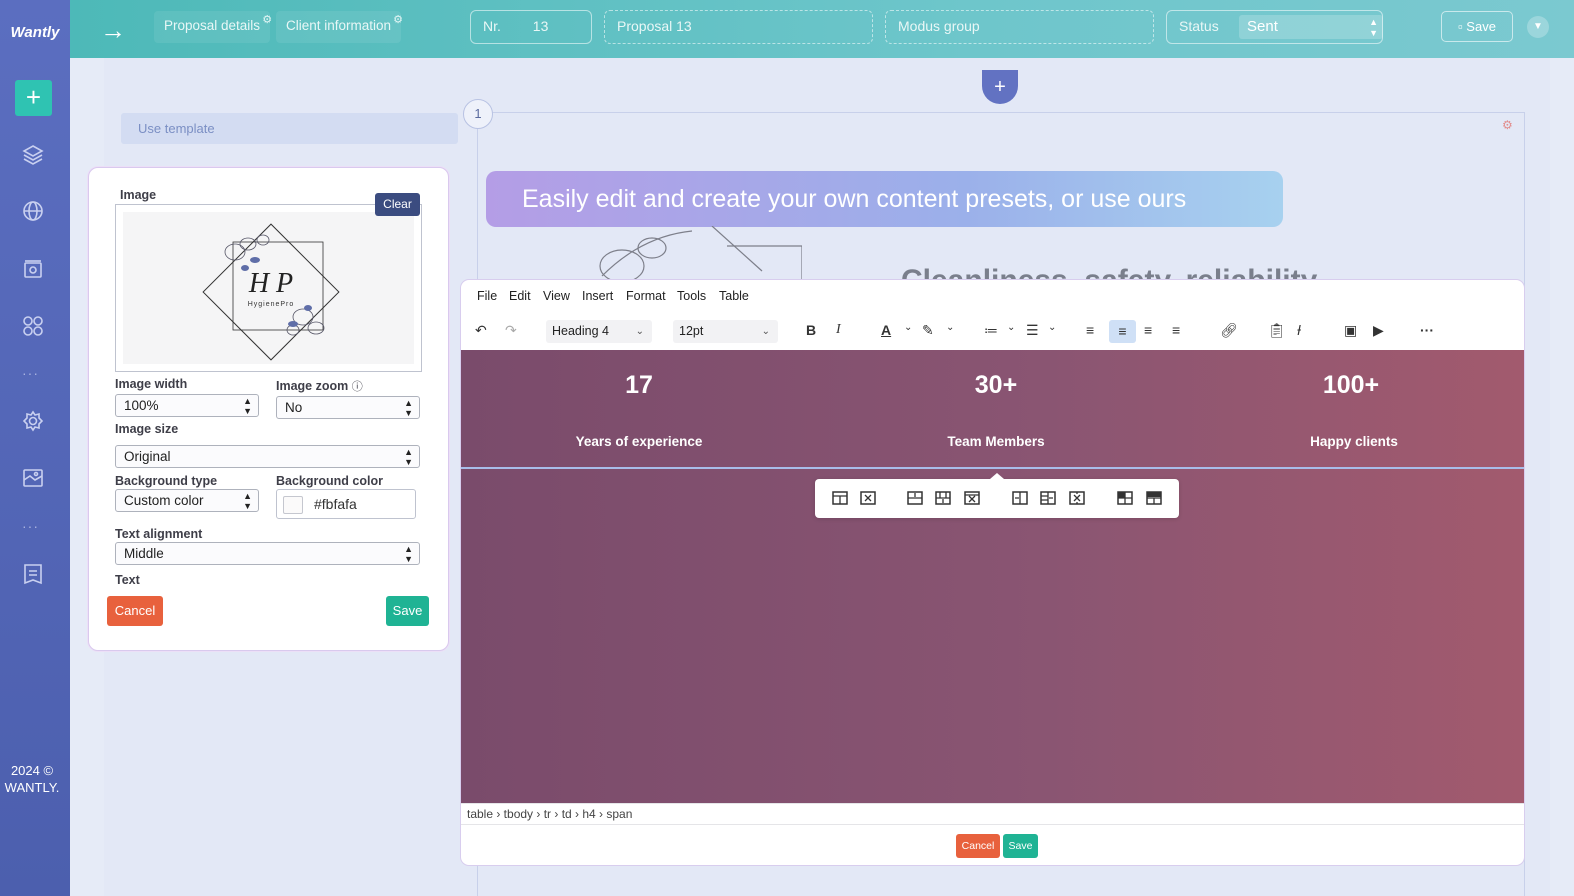  Describe the element at coordinates (1122, 331) in the screenshot. I see `align-center-icon: ≡` at that location.